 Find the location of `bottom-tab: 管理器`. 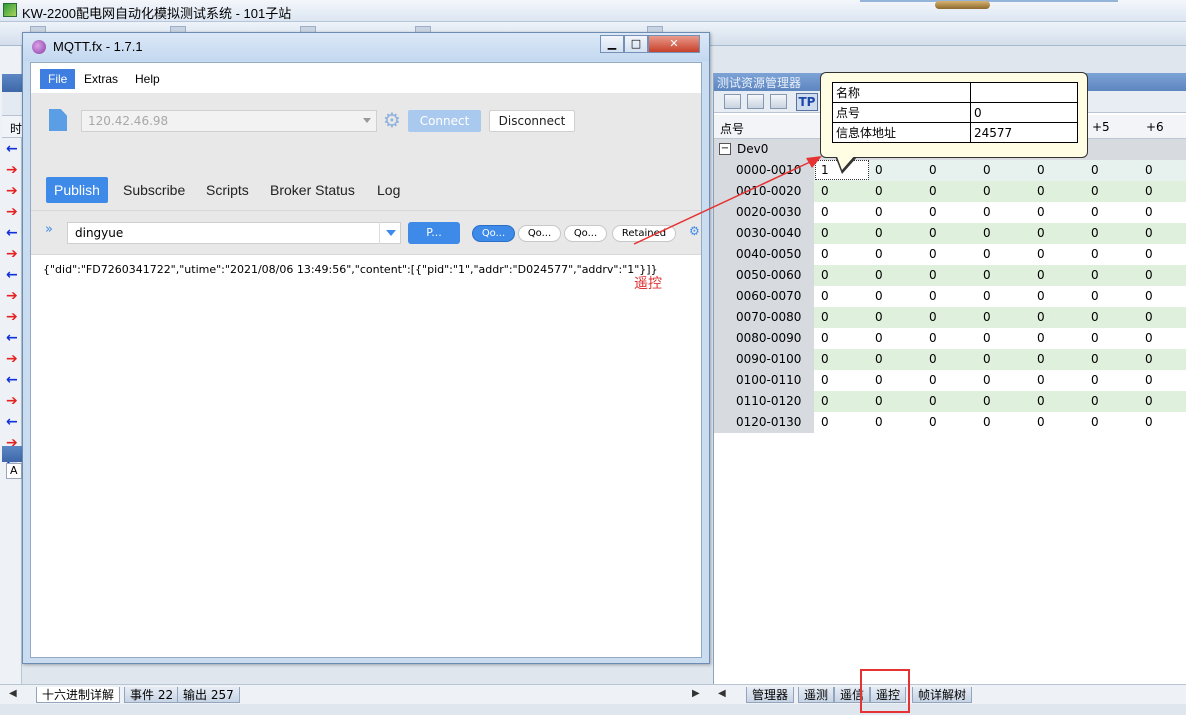

bottom-tab: 管理器 is located at coordinates (770, 695).